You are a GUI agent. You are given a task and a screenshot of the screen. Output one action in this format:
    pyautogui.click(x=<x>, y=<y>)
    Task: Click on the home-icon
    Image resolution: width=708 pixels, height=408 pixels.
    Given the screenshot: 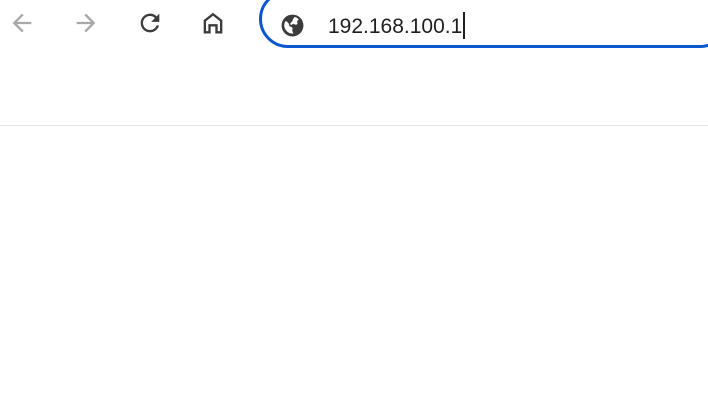 What is the action you would take?
    pyautogui.click(x=213, y=23)
    